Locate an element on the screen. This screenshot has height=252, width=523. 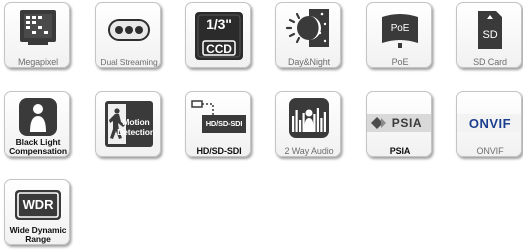
day-night-tile: Day&Night is located at coordinates (308, 35).